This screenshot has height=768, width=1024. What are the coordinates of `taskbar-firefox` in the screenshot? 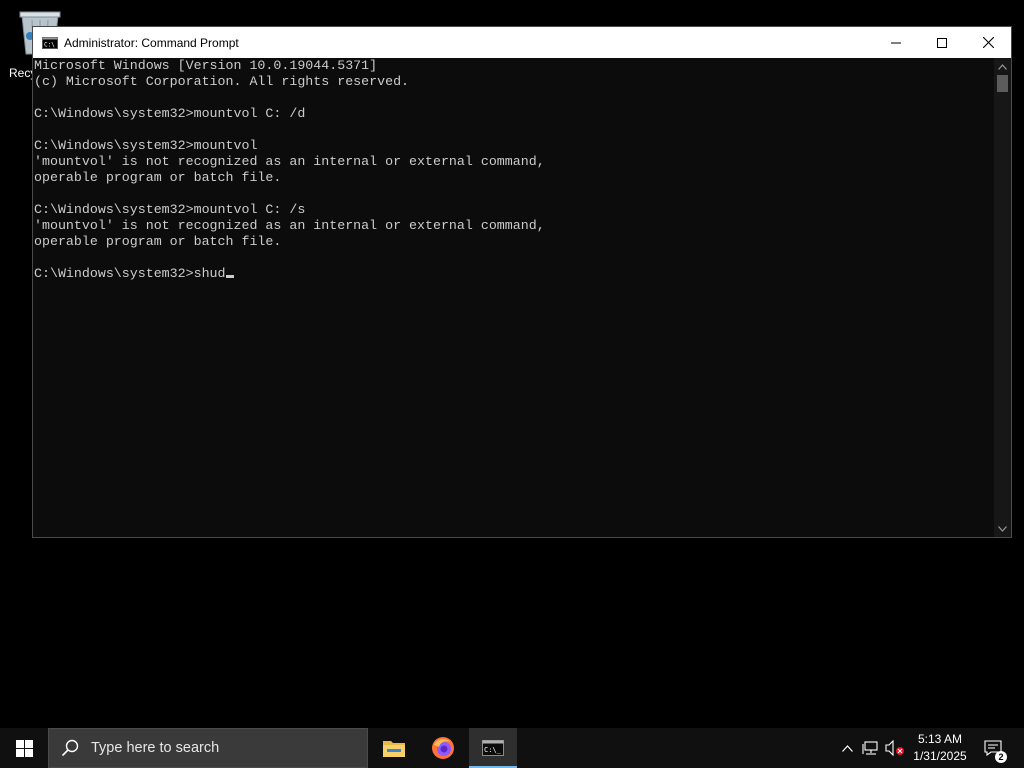 It's located at (443, 748).